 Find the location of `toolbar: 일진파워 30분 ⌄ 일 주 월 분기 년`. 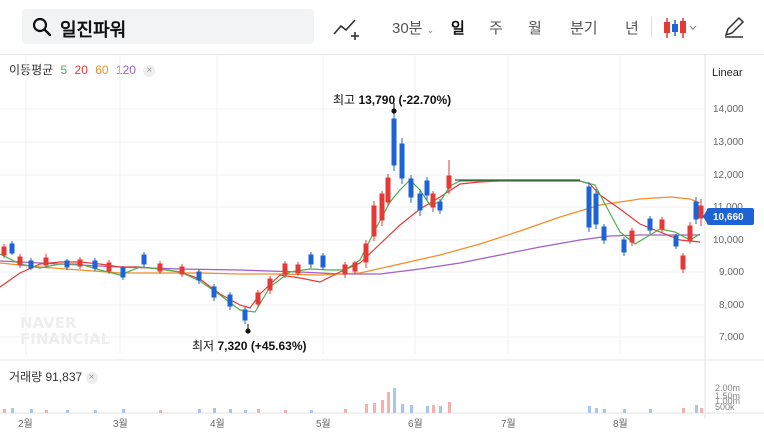

toolbar: 일진파워 30분 ⌄ 일 주 월 분기 년 is located at coordinates (382, 27).